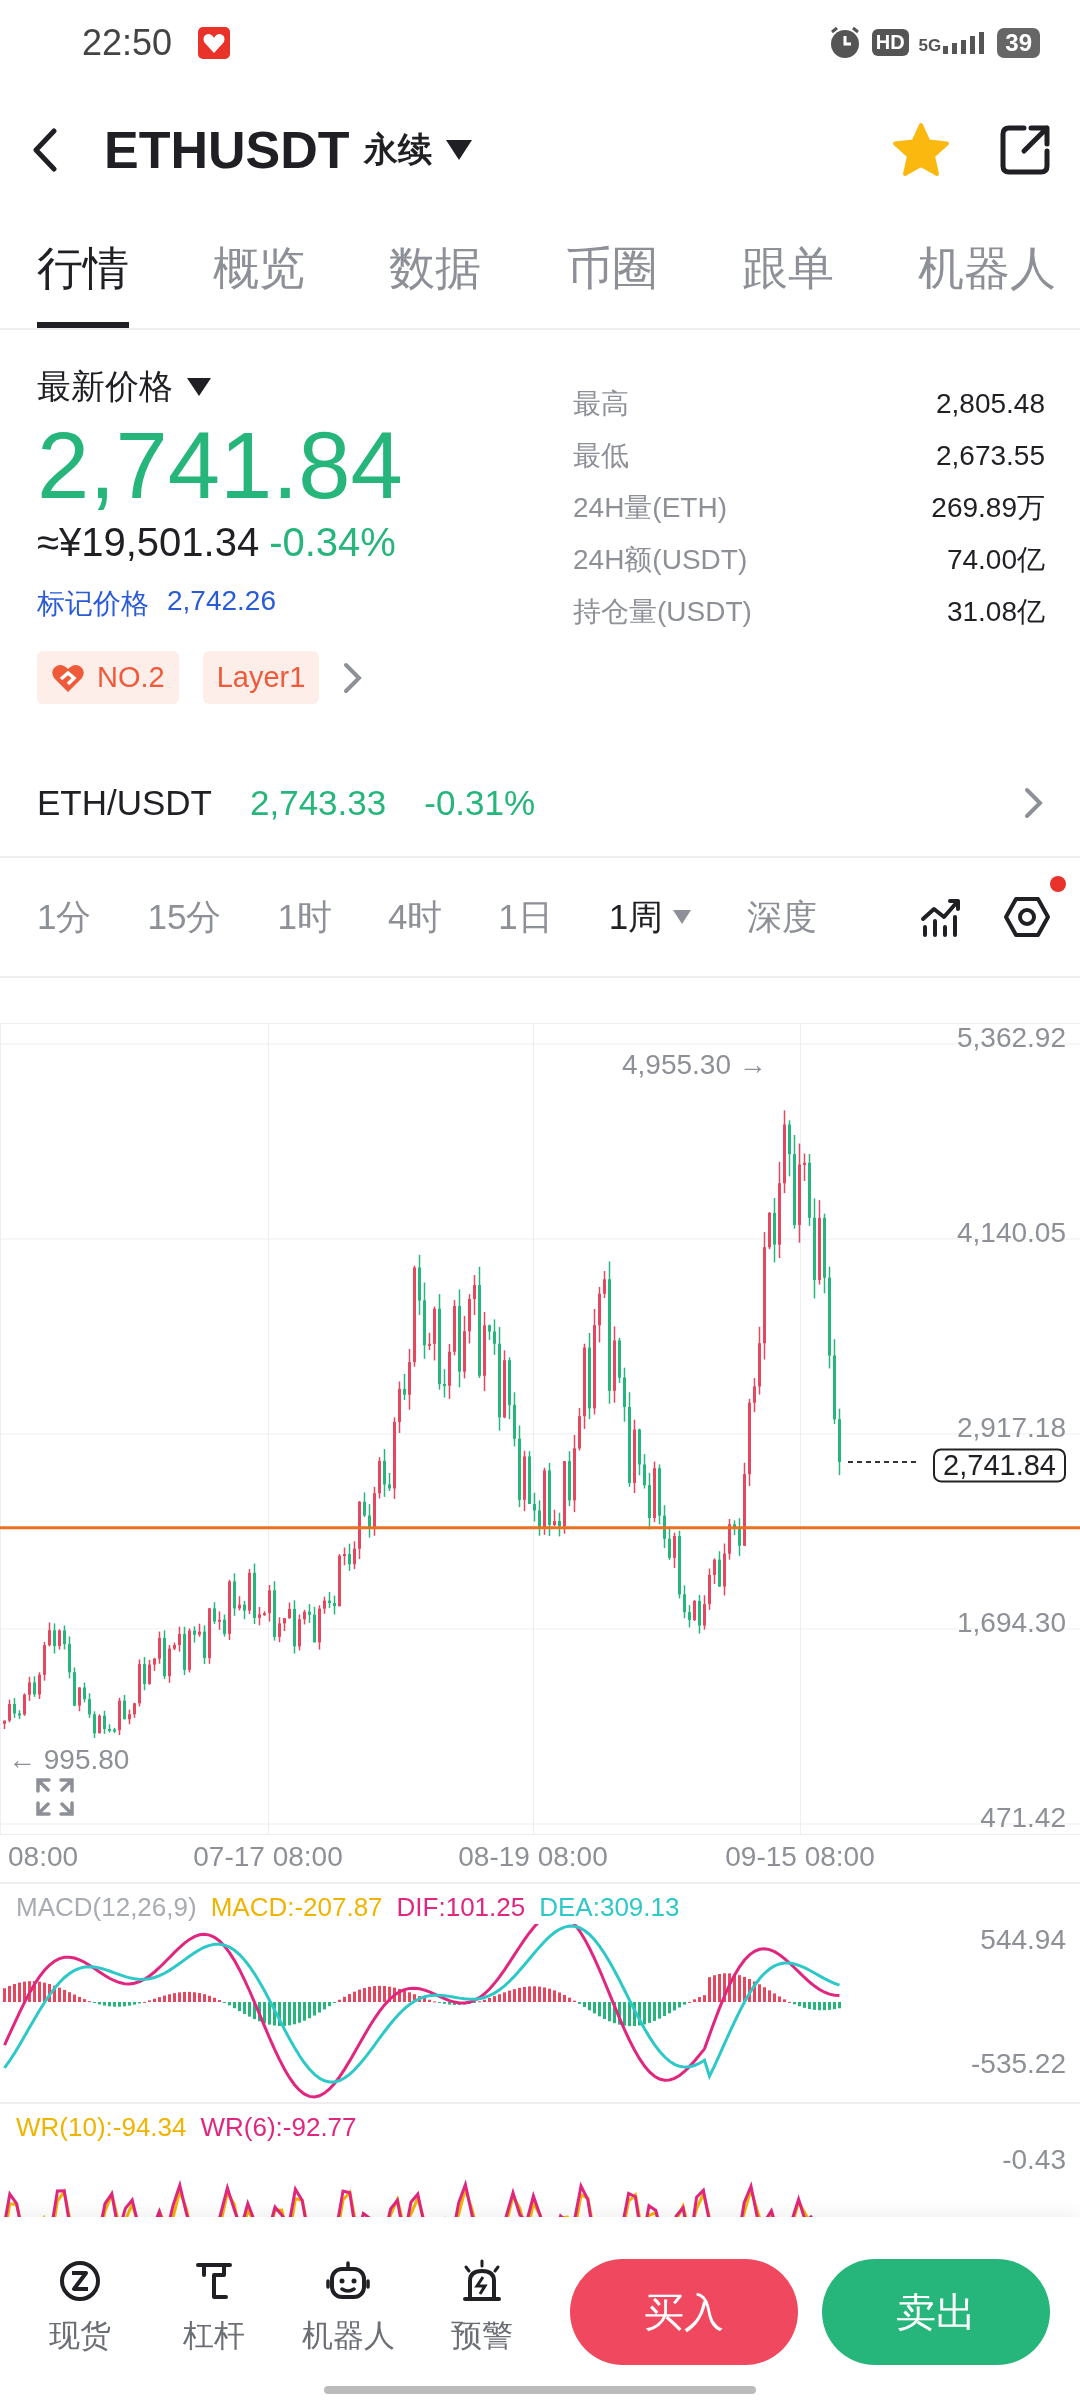 The height and width of the screenshot is (2408, 1080). Describe the element at coordinates (941, 917) in the screenshot. I see `indicator-chart-icon` at that location.